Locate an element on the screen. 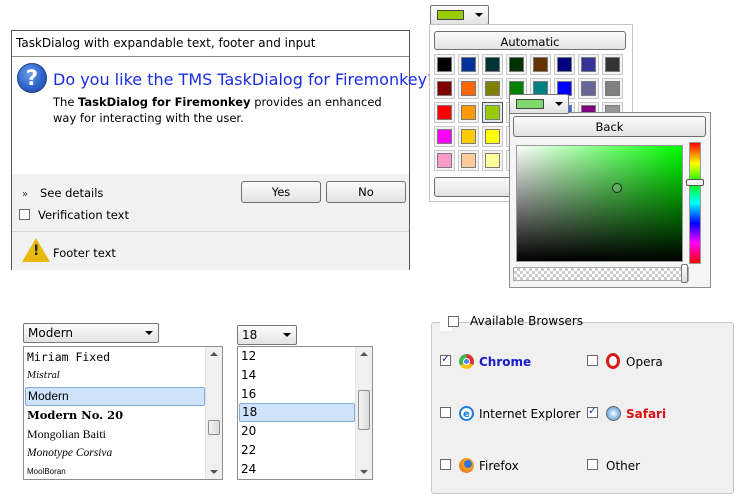 This screenshot has height=504, width=744. opera-label: Opera is located at coordinates (644, 362).